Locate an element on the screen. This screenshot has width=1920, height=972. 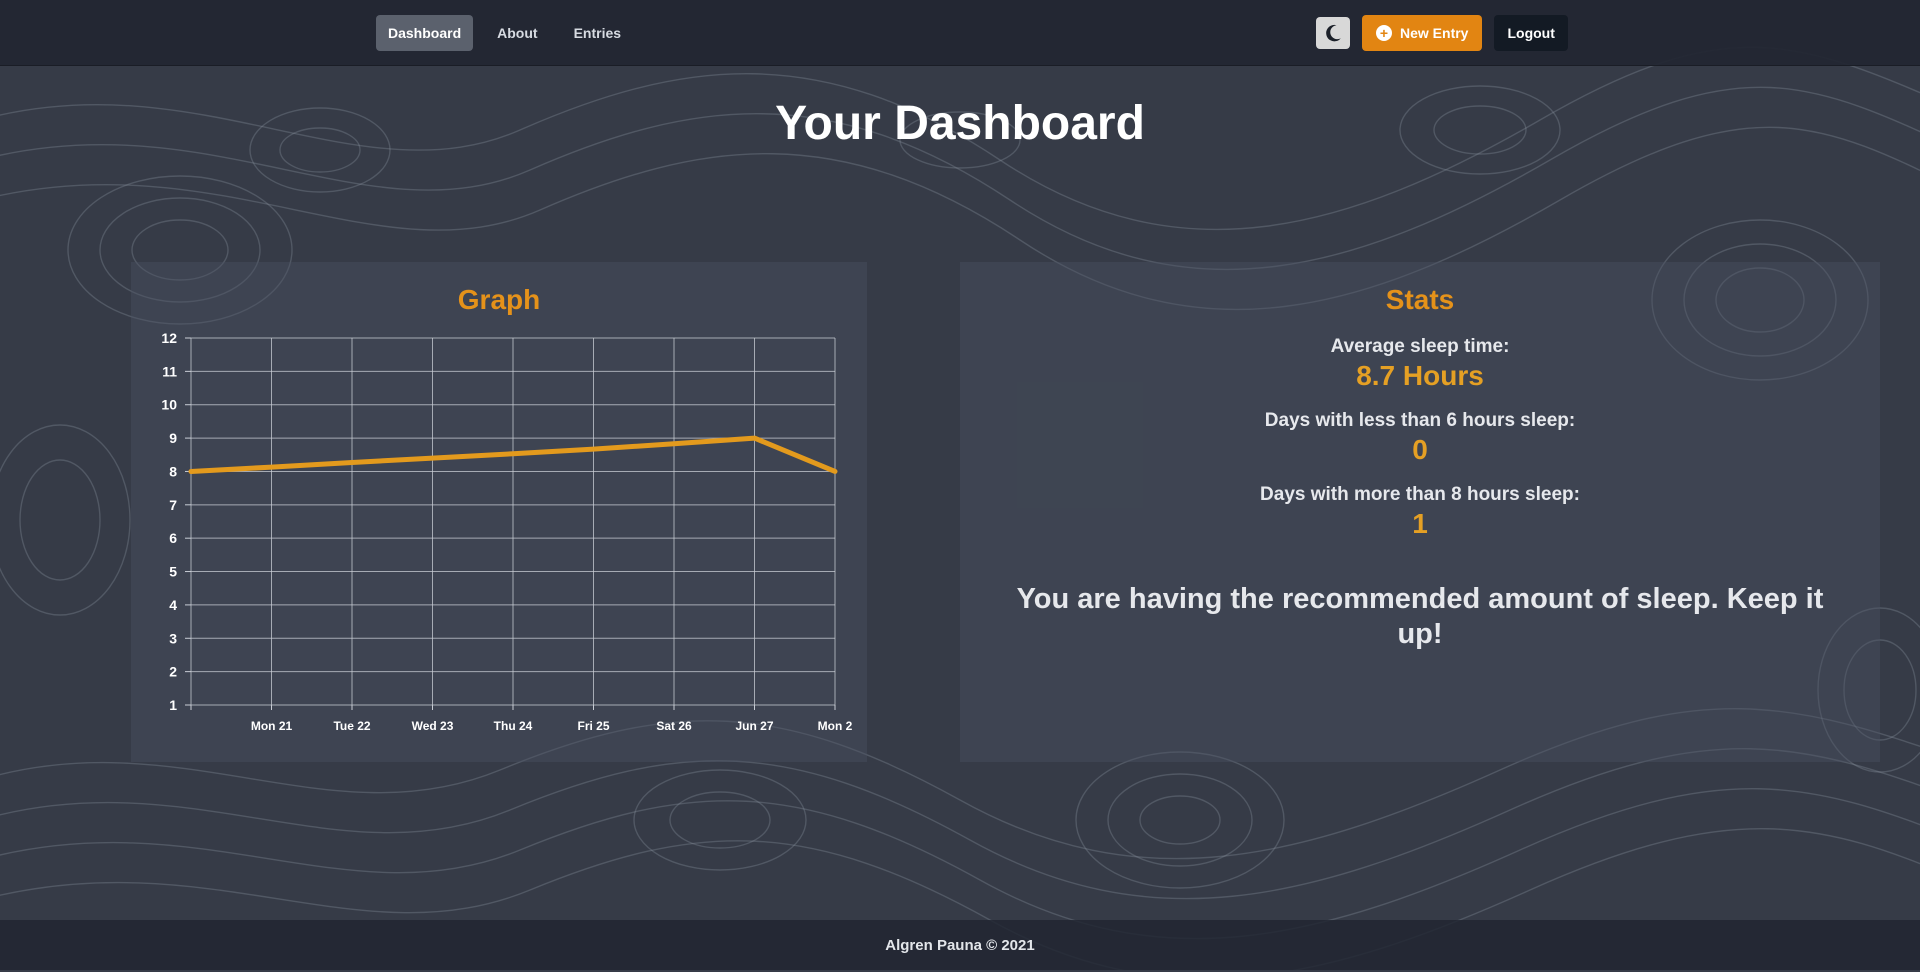
stat-label: Days with more than 8 hours sleep: is located at coordinates (1420, 494).